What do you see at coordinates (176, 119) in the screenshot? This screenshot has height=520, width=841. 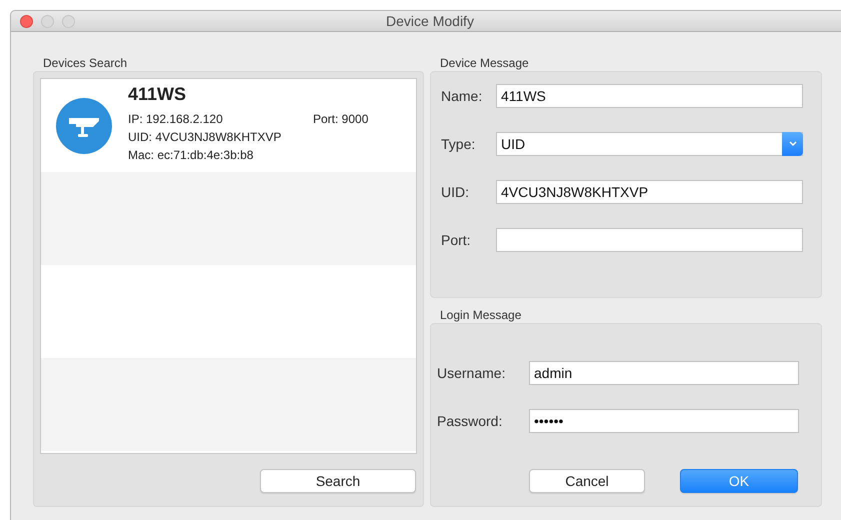 I see `device-ip: IP: 192.168.2.120` at bounding box center [176, 119].